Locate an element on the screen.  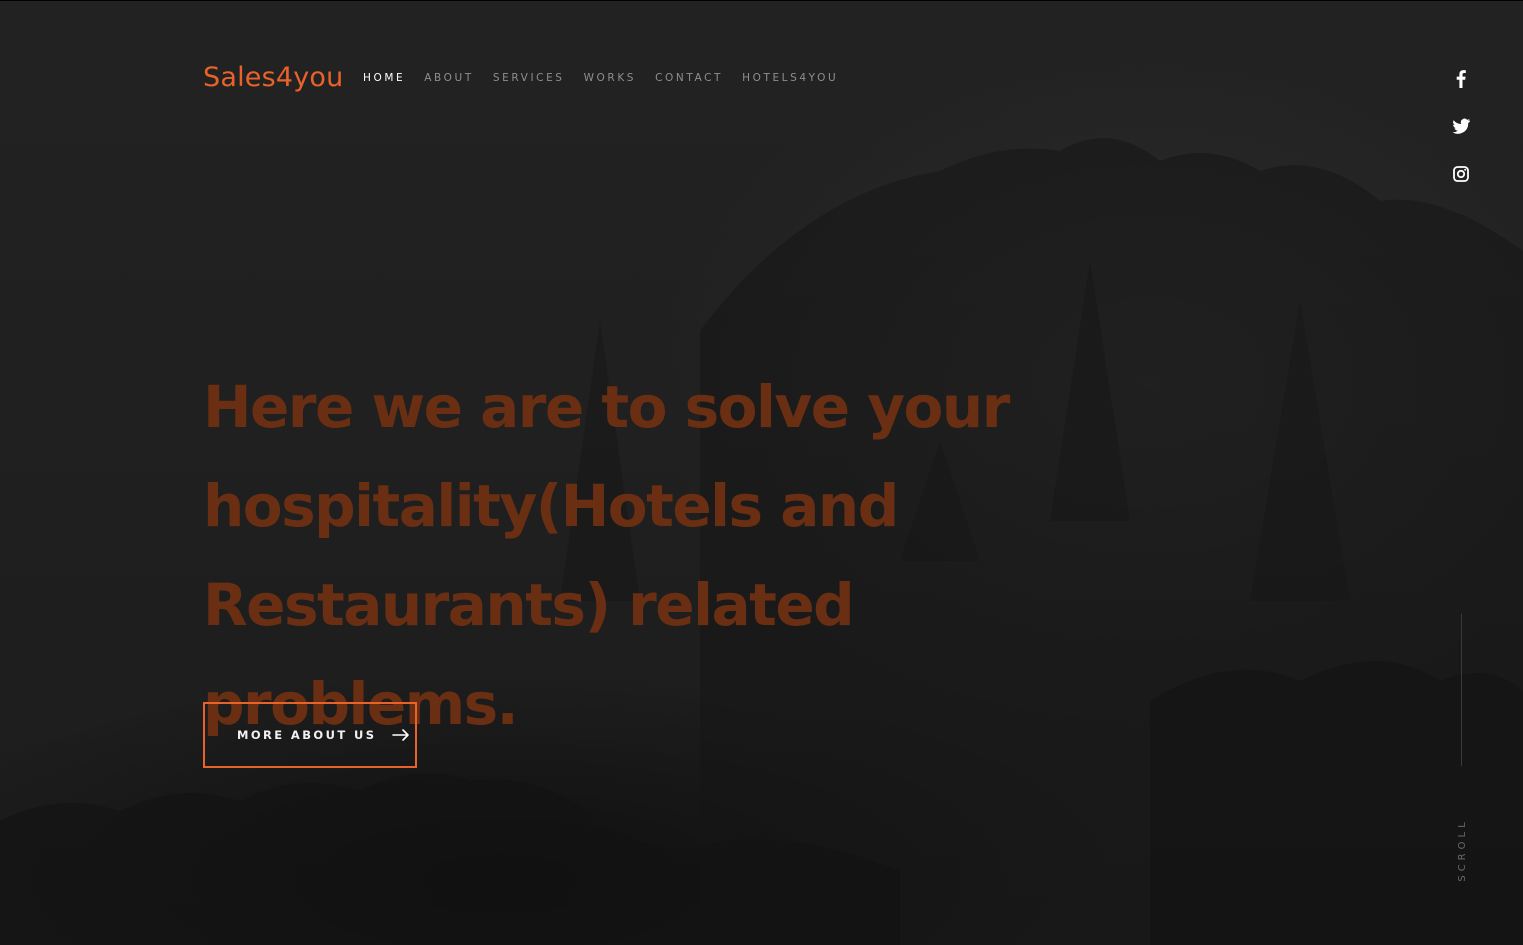
nav-item-services: SERVICES is located at coordinates (529, 78).